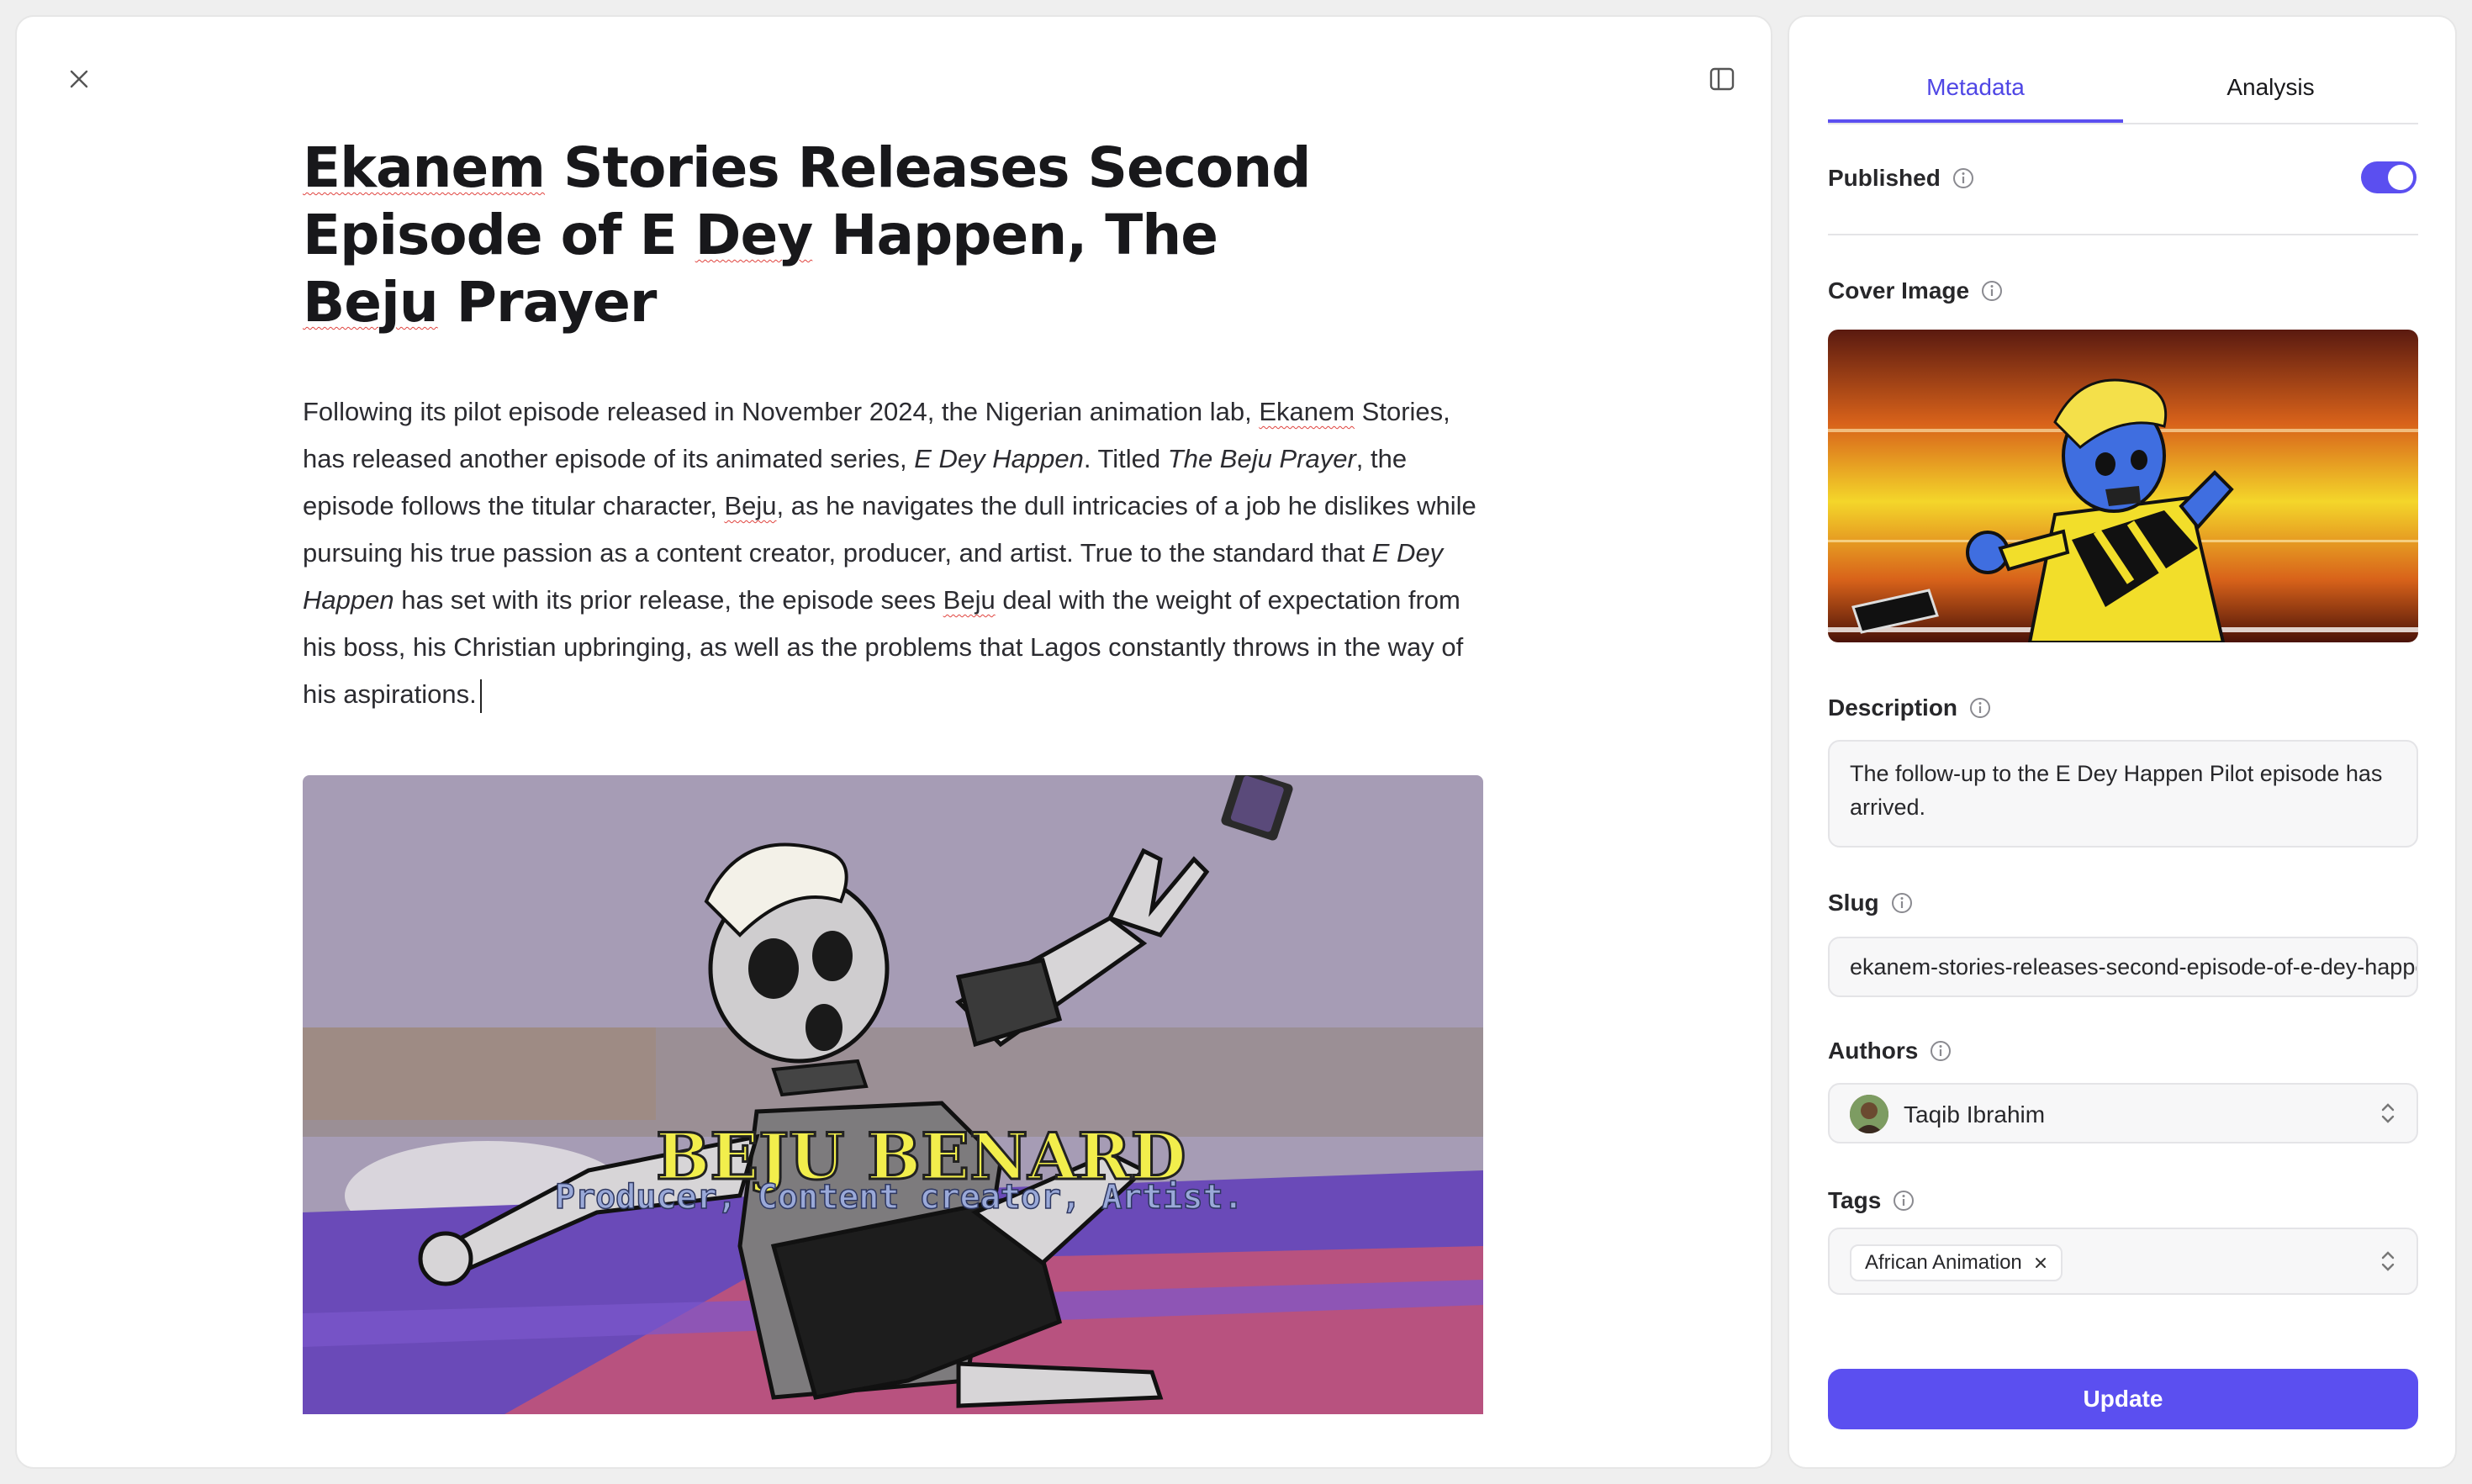 The image size is (2472, 1484). What do you see at coordinates (1956, 1262) in the screenshot?
I see `tag-chip: African Animation` at bounding box center [1956, 1262].